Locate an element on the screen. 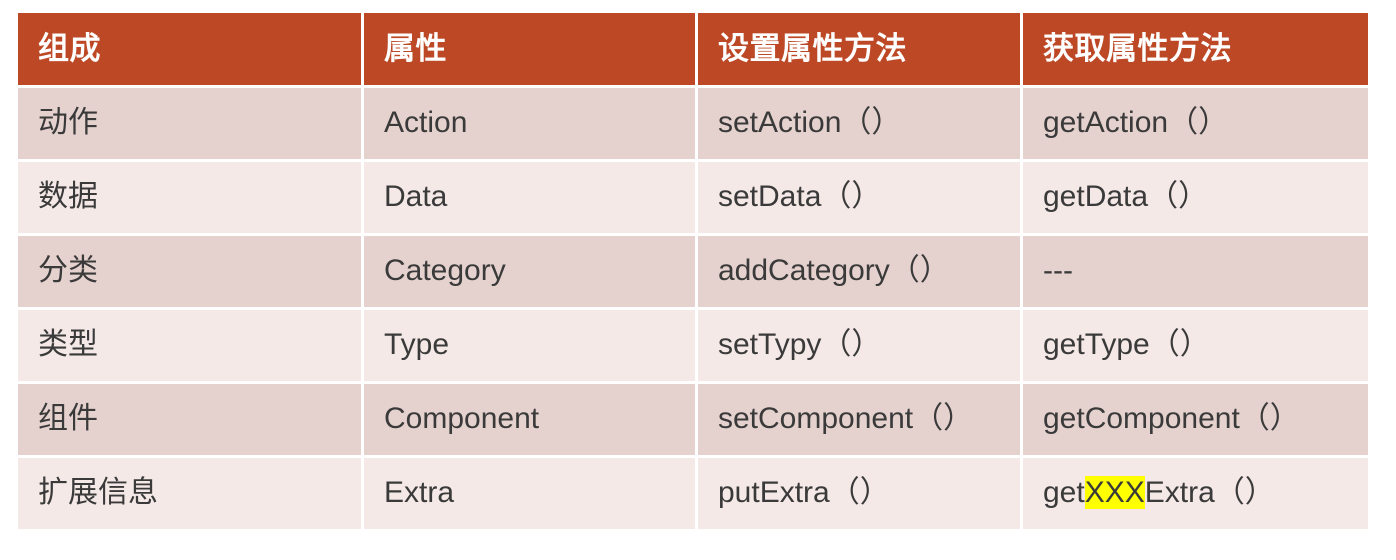 The width and height of the screenshot is (1396, 560). table-row: 类型 Type setTypy（） getType（） is located at coordinates (693, 345).